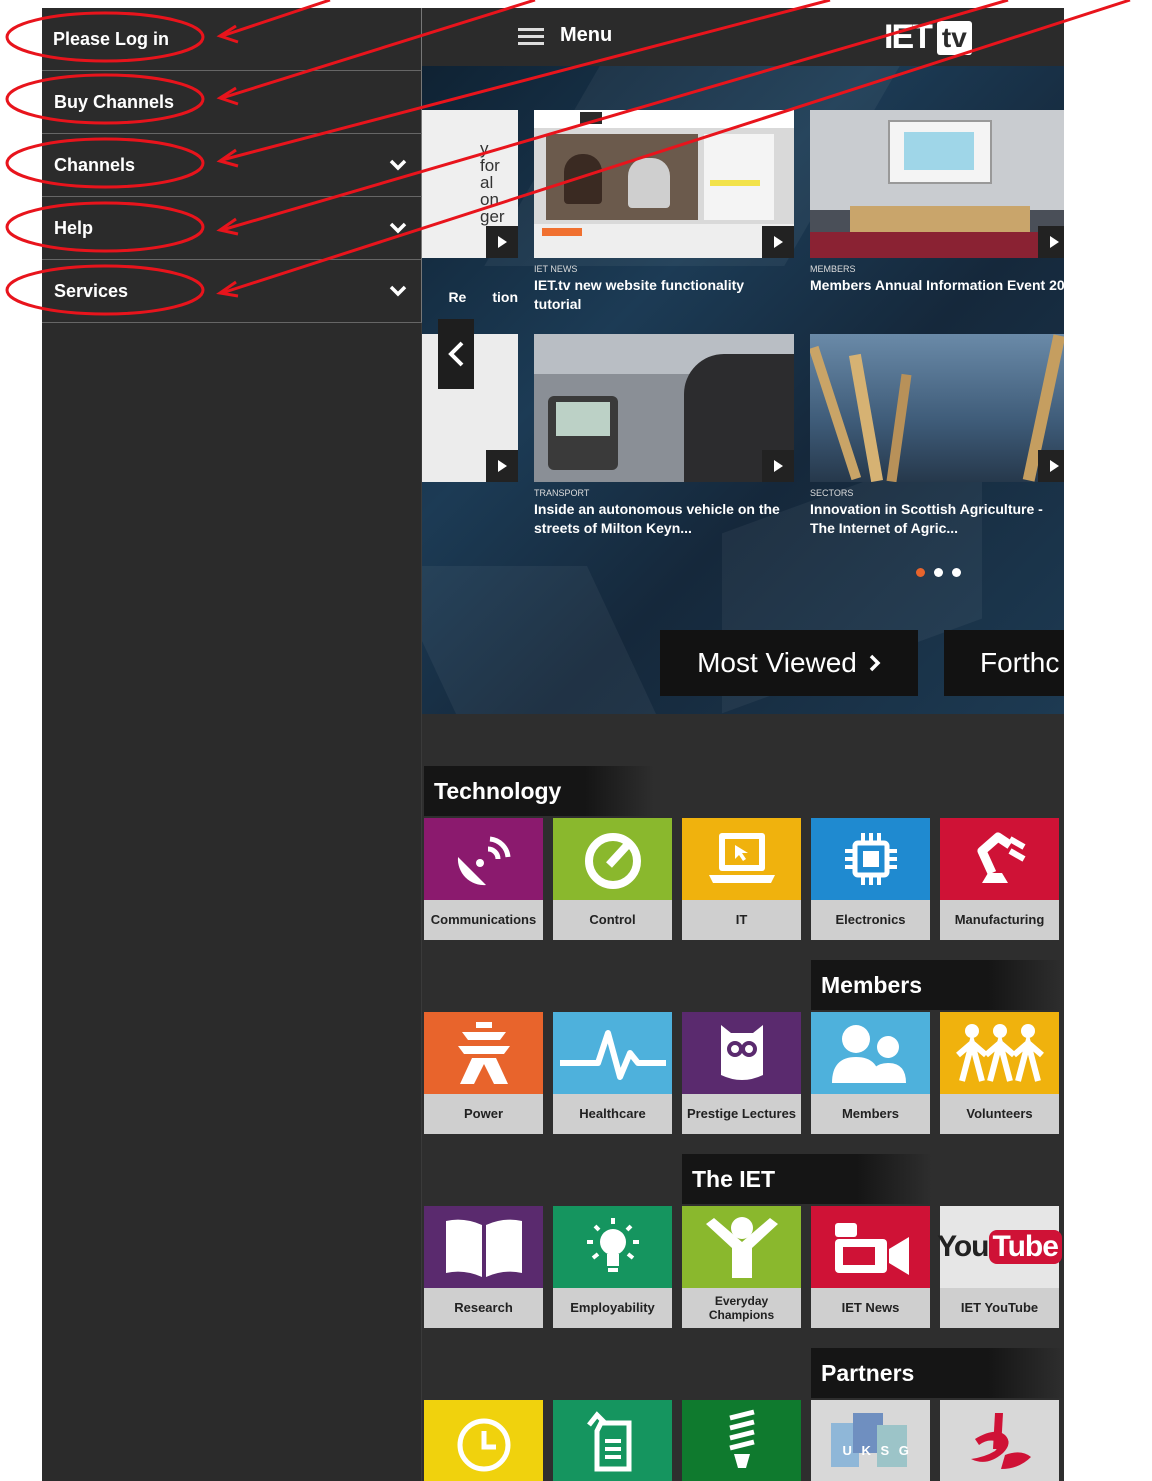 The height and width of the screenshot is (1481, 1152). Describe the element at coordinates (612, 1308) in the screenshot. I see `tile-label: Employability` at that location.